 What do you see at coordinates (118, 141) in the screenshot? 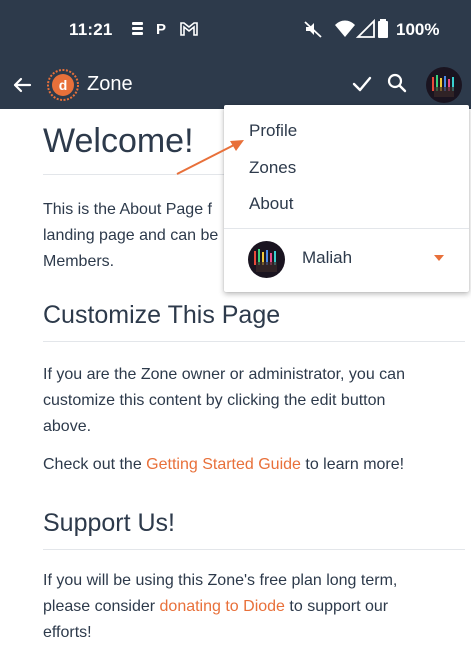
I see `page-title: Welcome!` at bounding box center [118, 141].